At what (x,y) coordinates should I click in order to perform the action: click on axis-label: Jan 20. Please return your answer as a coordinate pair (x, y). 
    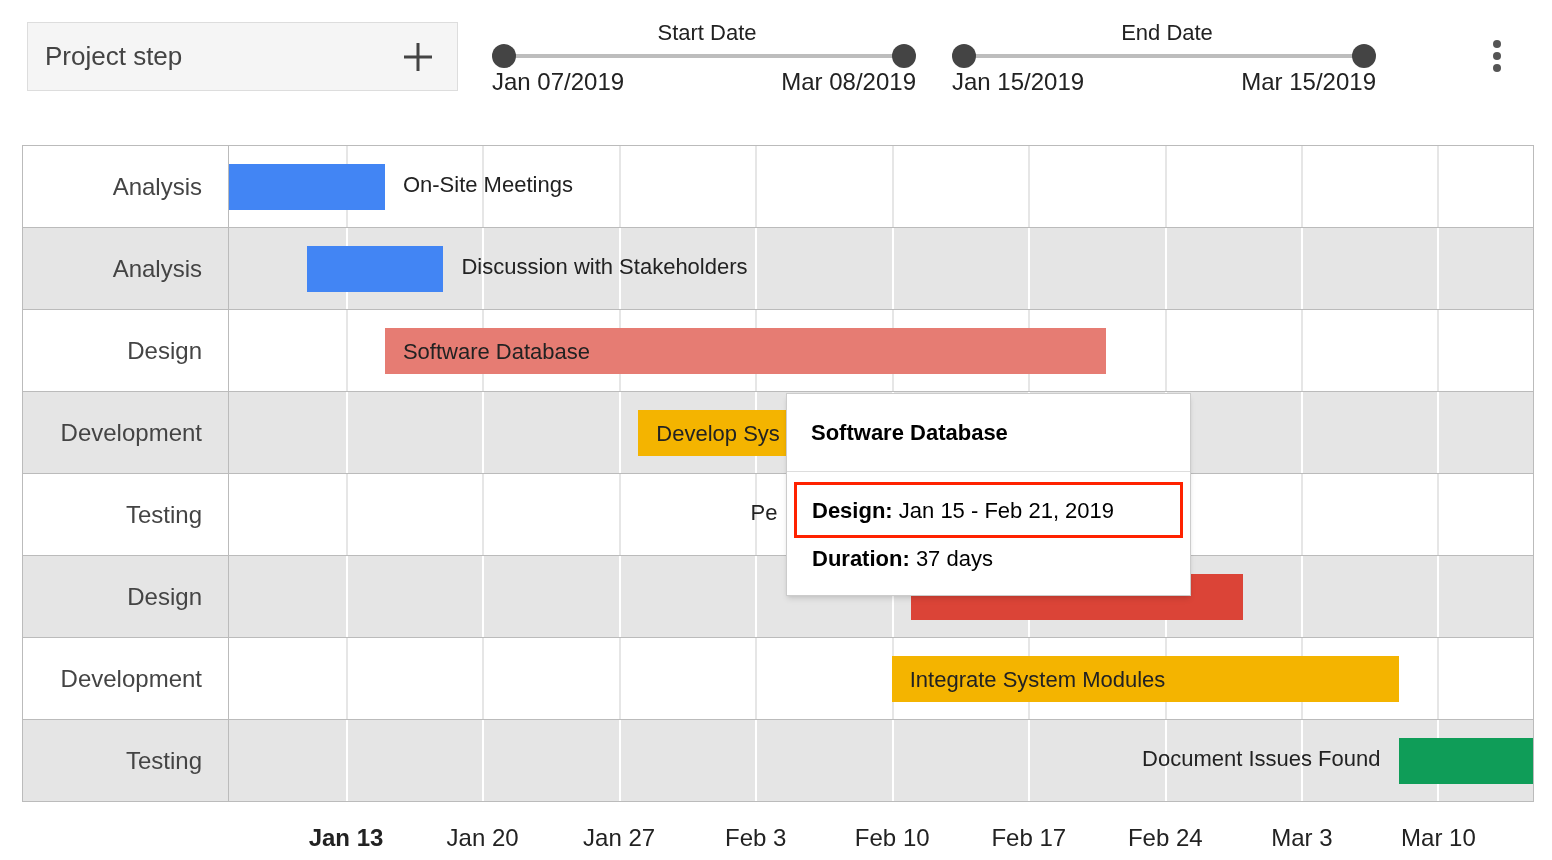
    Looking at the image, I should click on (482, 838).